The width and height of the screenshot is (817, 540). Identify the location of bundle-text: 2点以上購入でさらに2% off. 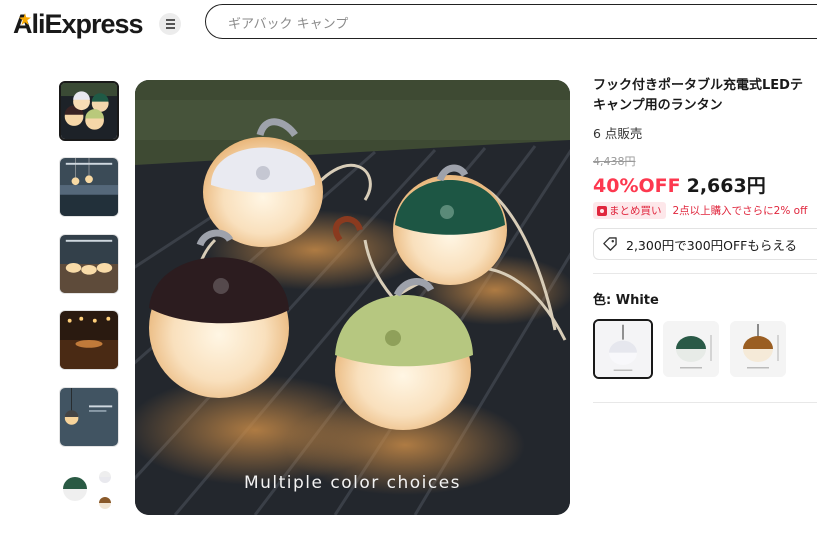
(740, 211).